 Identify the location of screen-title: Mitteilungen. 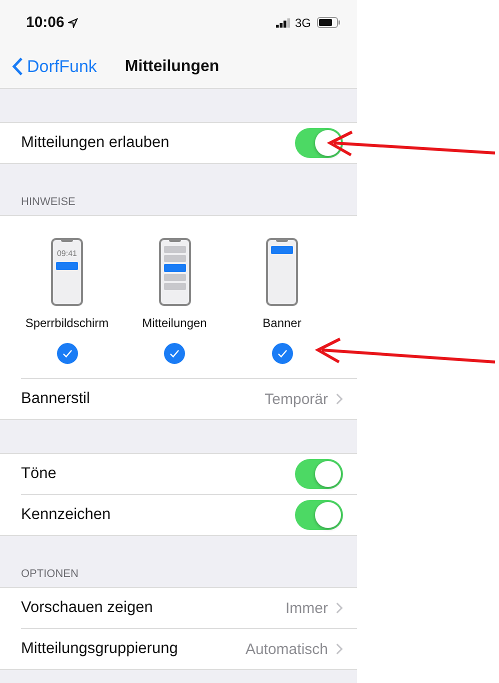
(172, 67).